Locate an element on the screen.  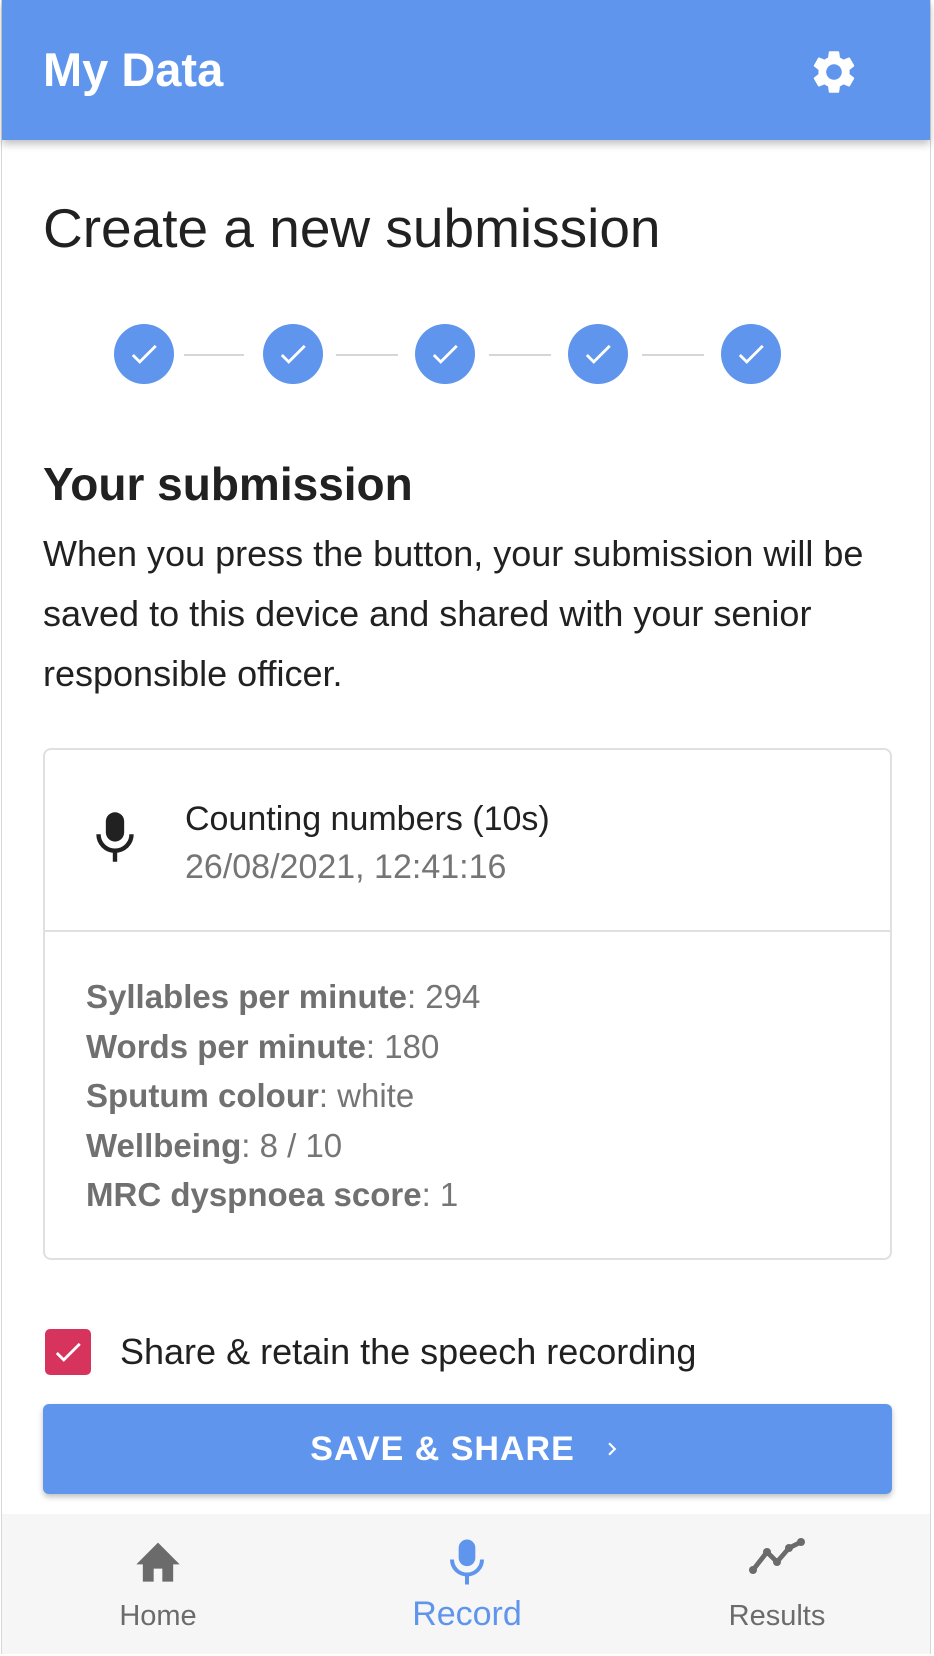
step-5-complete is located at coordinates (751, 354).